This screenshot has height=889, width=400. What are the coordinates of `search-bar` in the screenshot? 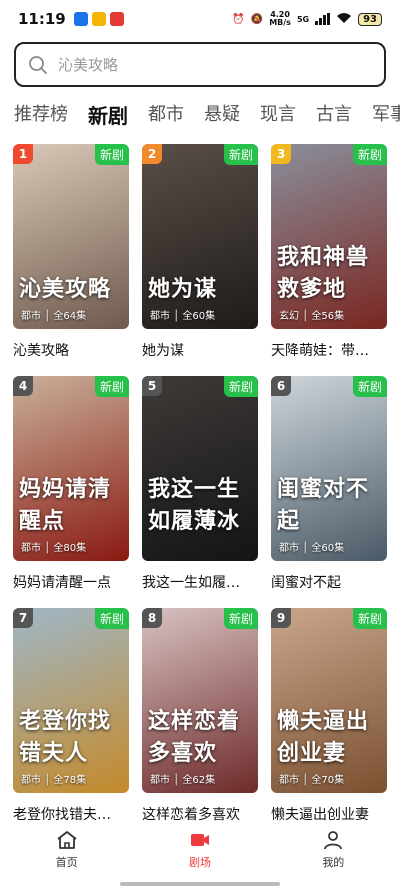 It's located at (200, 64).